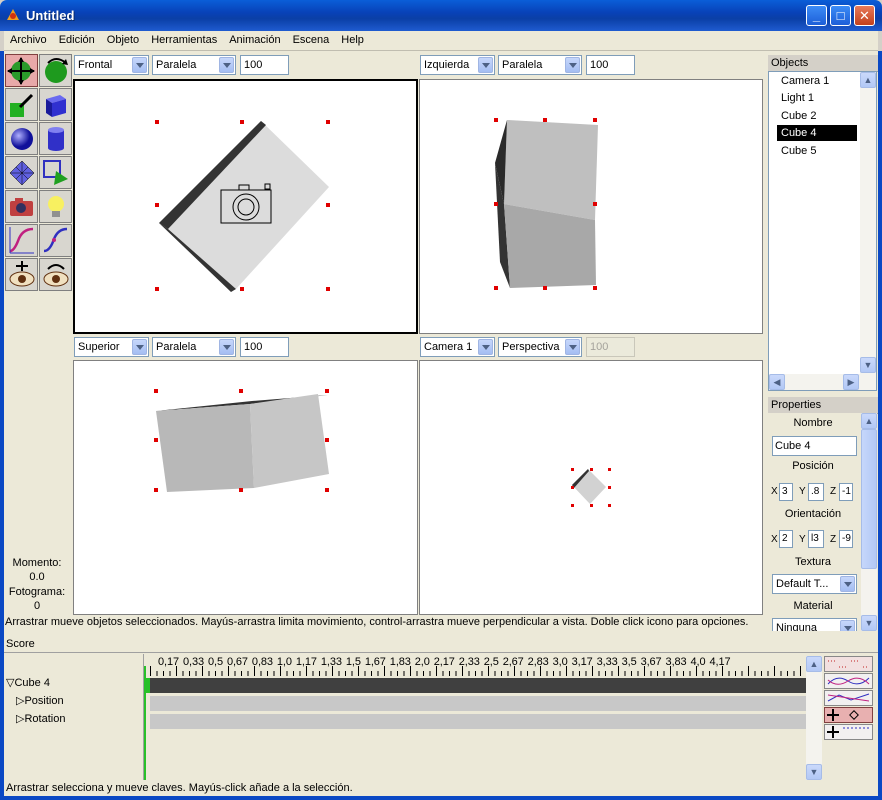  Describe the element at coordinates (798, 151) in the screenshot. I see `object-item-cube-5: Cube 5` at that location.